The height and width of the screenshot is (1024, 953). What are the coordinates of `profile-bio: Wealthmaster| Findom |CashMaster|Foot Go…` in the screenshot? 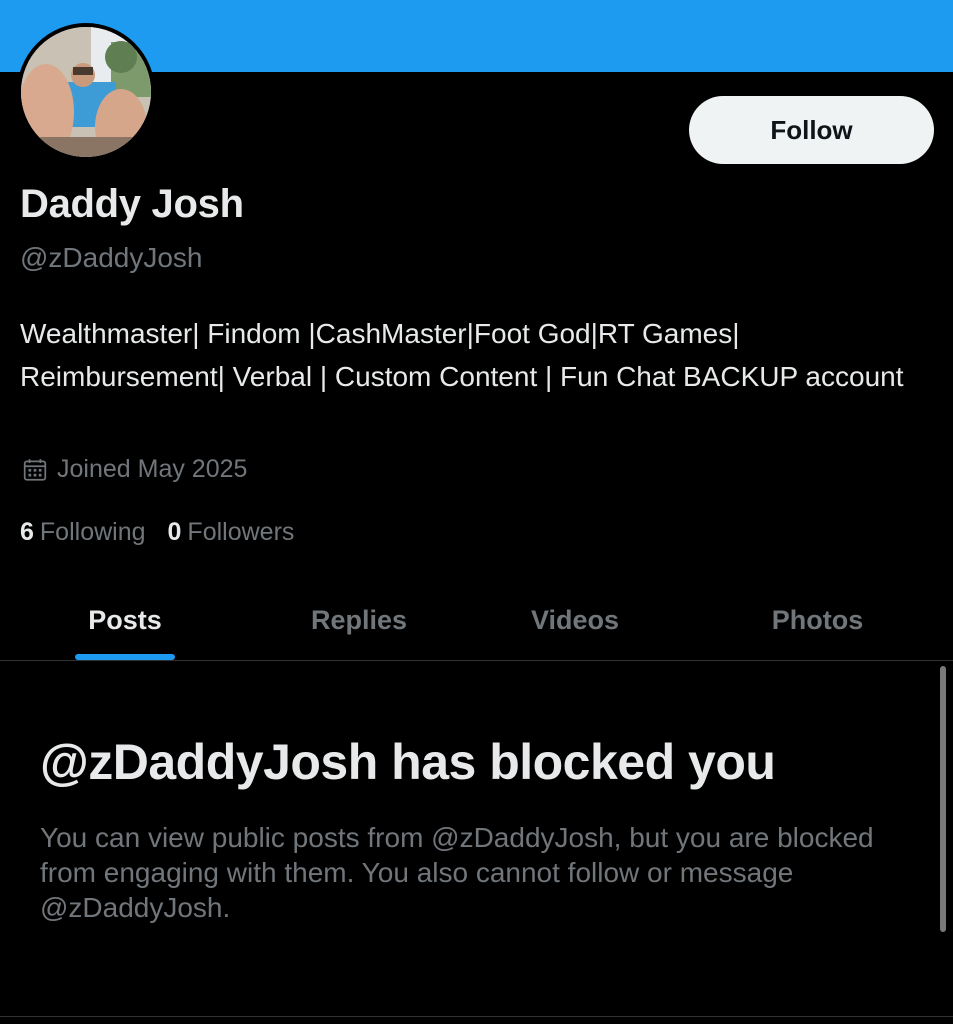 It's located at (462, 355).